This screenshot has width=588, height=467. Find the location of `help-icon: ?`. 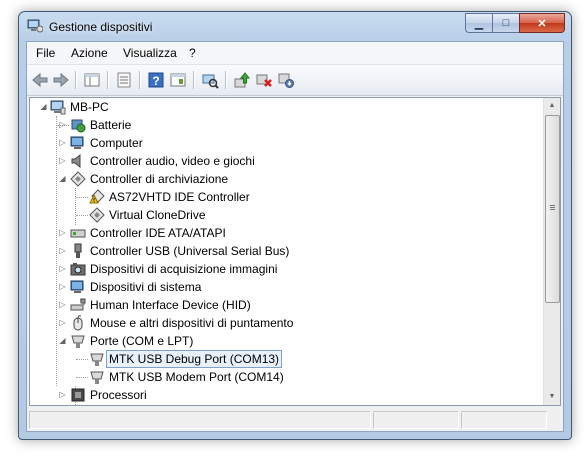

help-icon: ? is located at coordinates (156, 80).